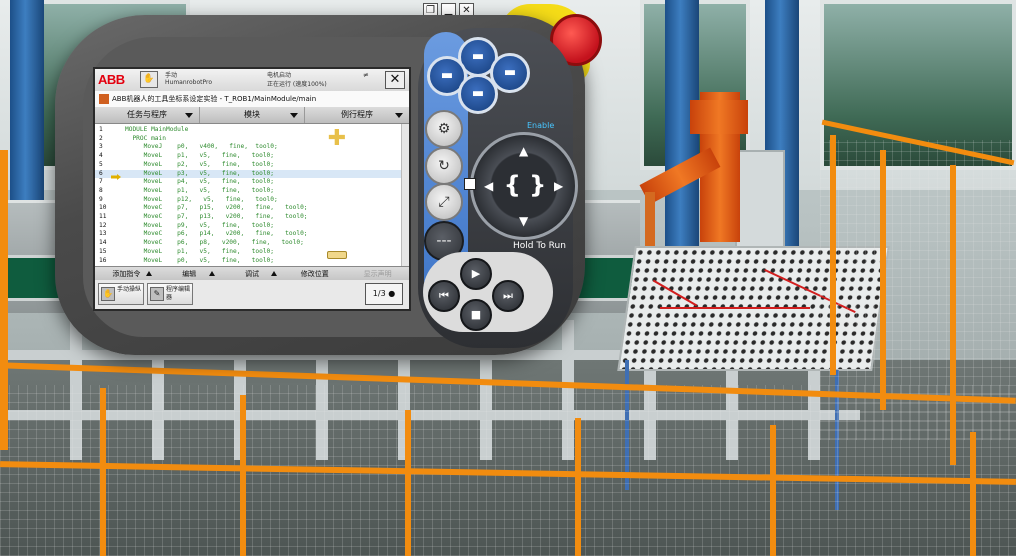 Image resolution: width=1016 pixels, height=556 pixels. I want to click on joystick-icon: { }, so click(525, 185).